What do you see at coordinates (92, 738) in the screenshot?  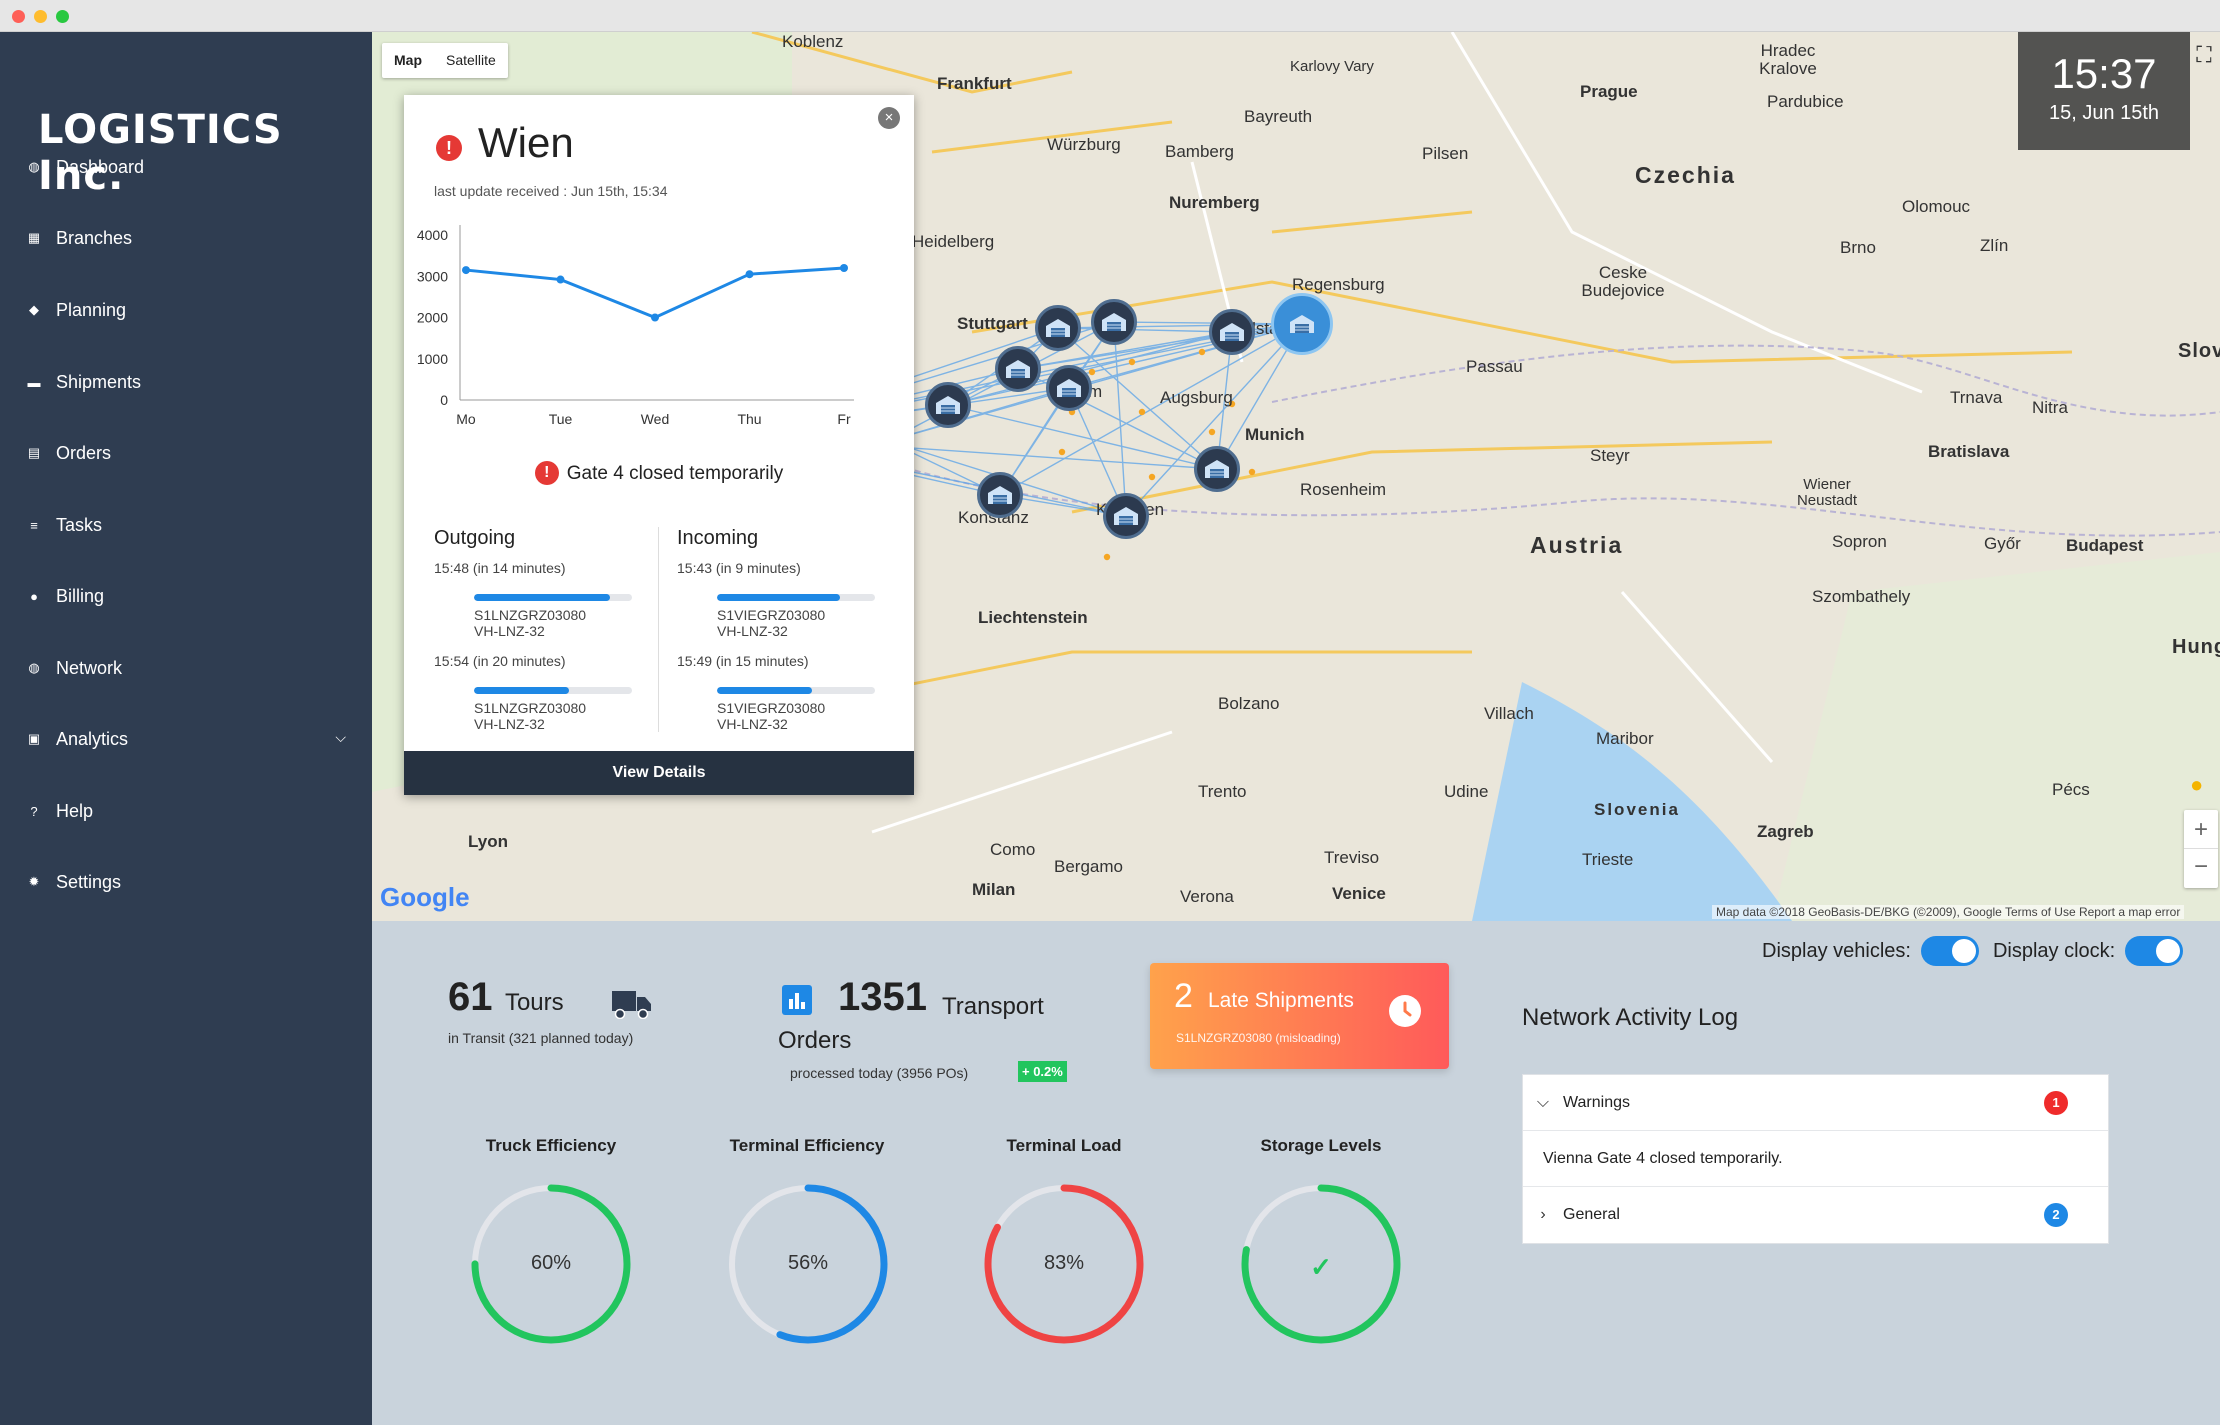 I see `sidebar-item-label: Analytics` at bounding box center [92, 738].